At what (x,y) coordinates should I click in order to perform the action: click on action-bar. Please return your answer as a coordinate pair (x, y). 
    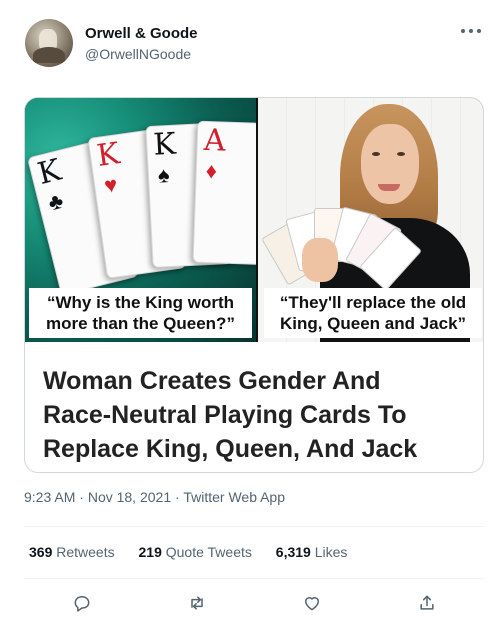
    Looking at the image, I should click on (249, 603).